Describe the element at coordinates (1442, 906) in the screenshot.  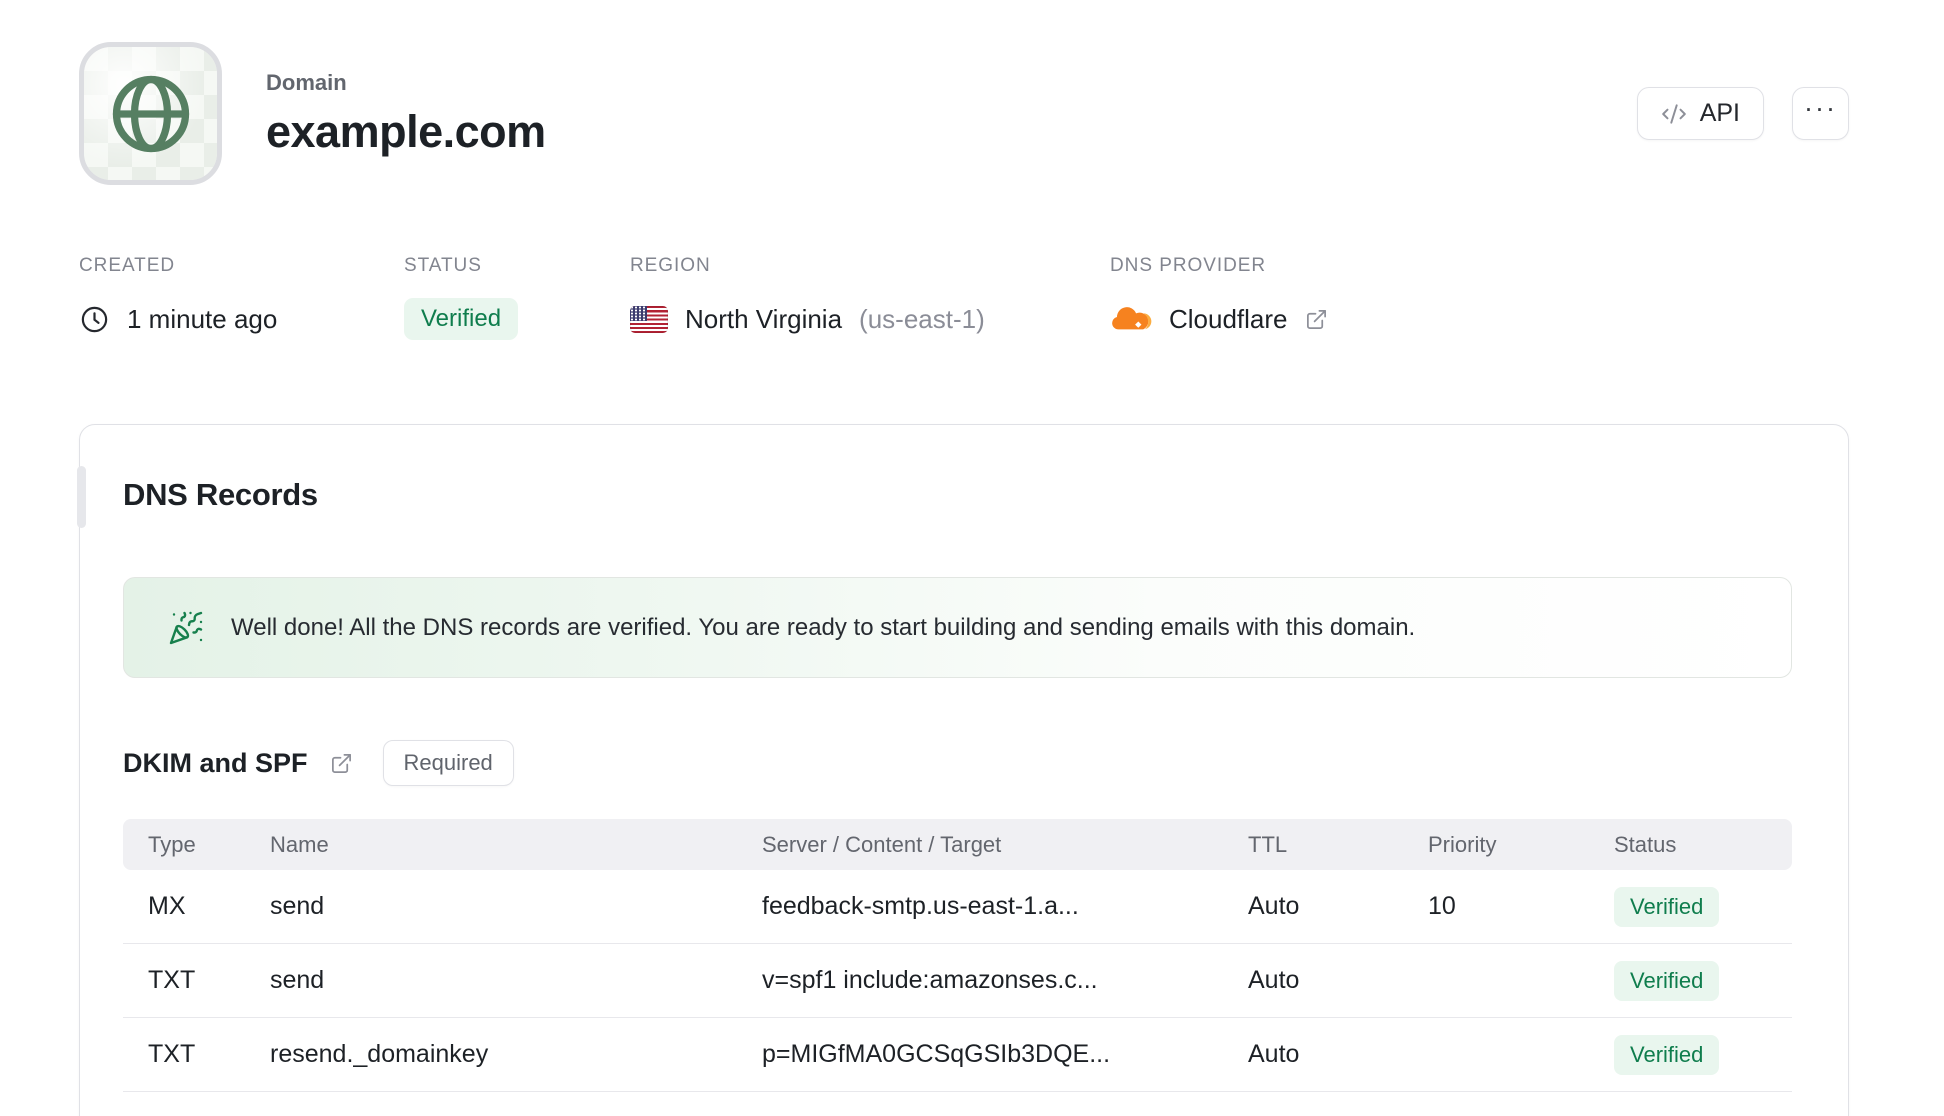
I see `record-priority: 10` at that location.